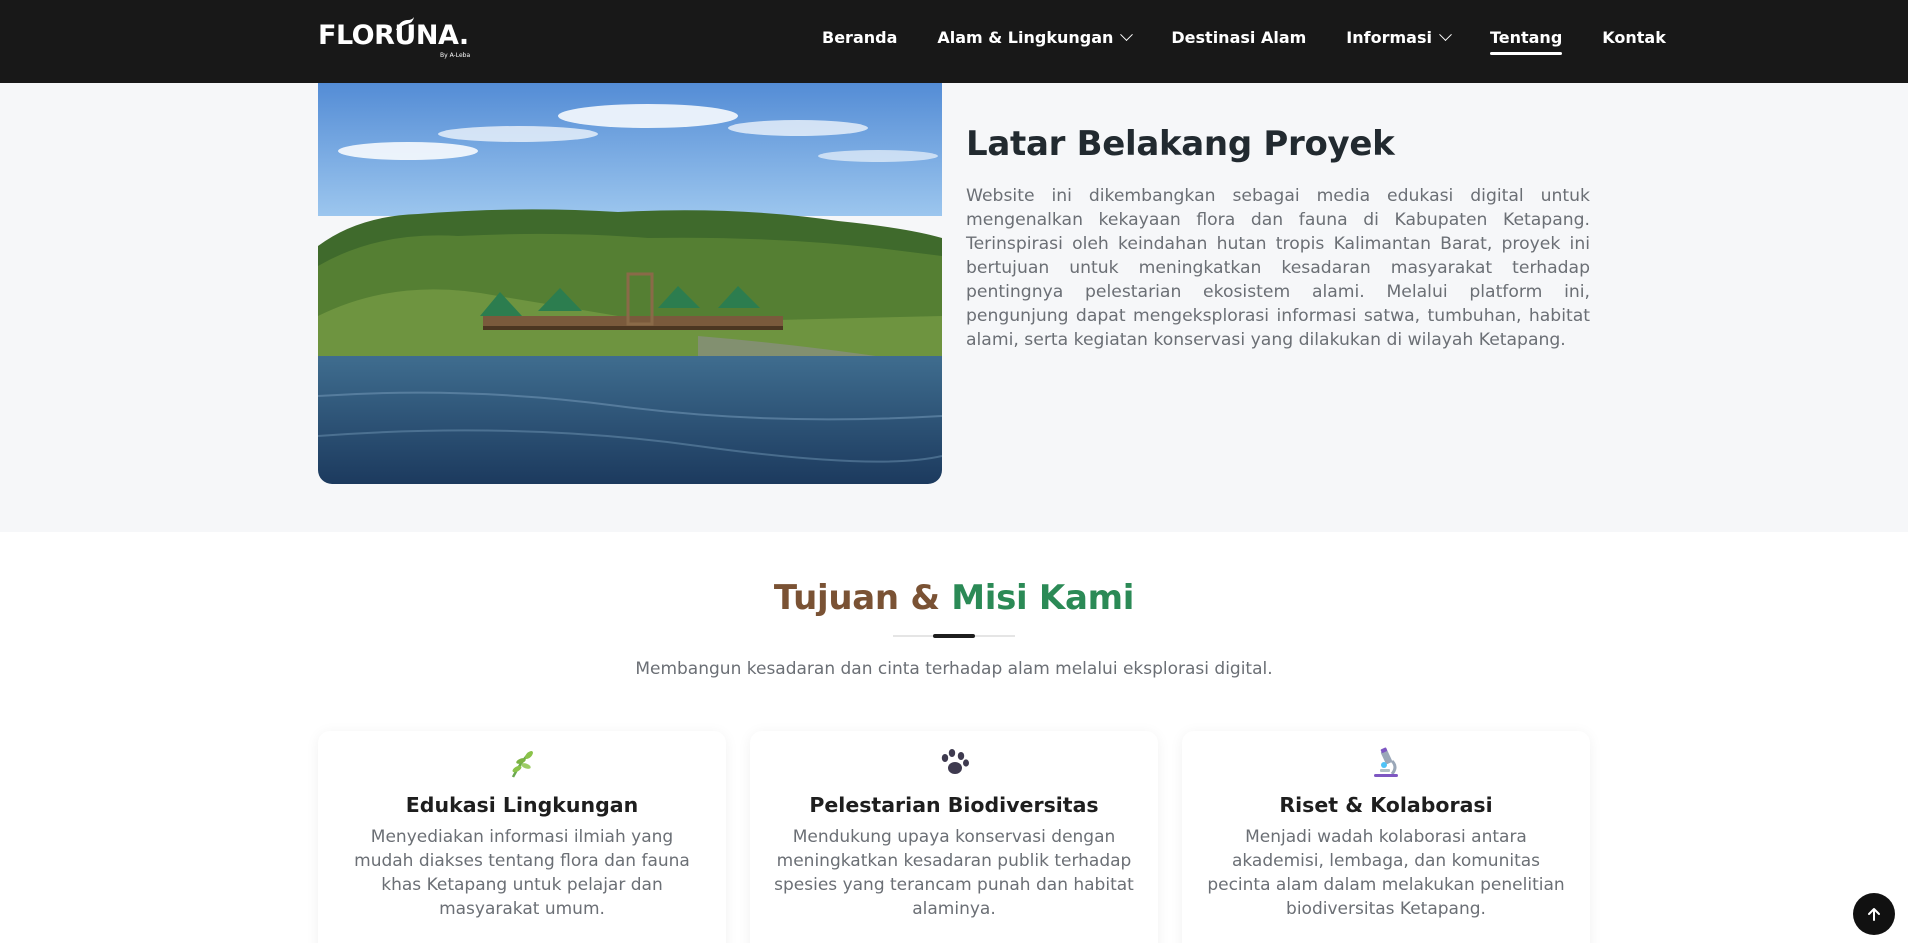 Image resolution: width=1908 pixels, height=943 pixels. What do you see at coordinates (1634, 37) in the screenshot?
I see `nav-label: Kontak` at bounding box center [1634, 37].